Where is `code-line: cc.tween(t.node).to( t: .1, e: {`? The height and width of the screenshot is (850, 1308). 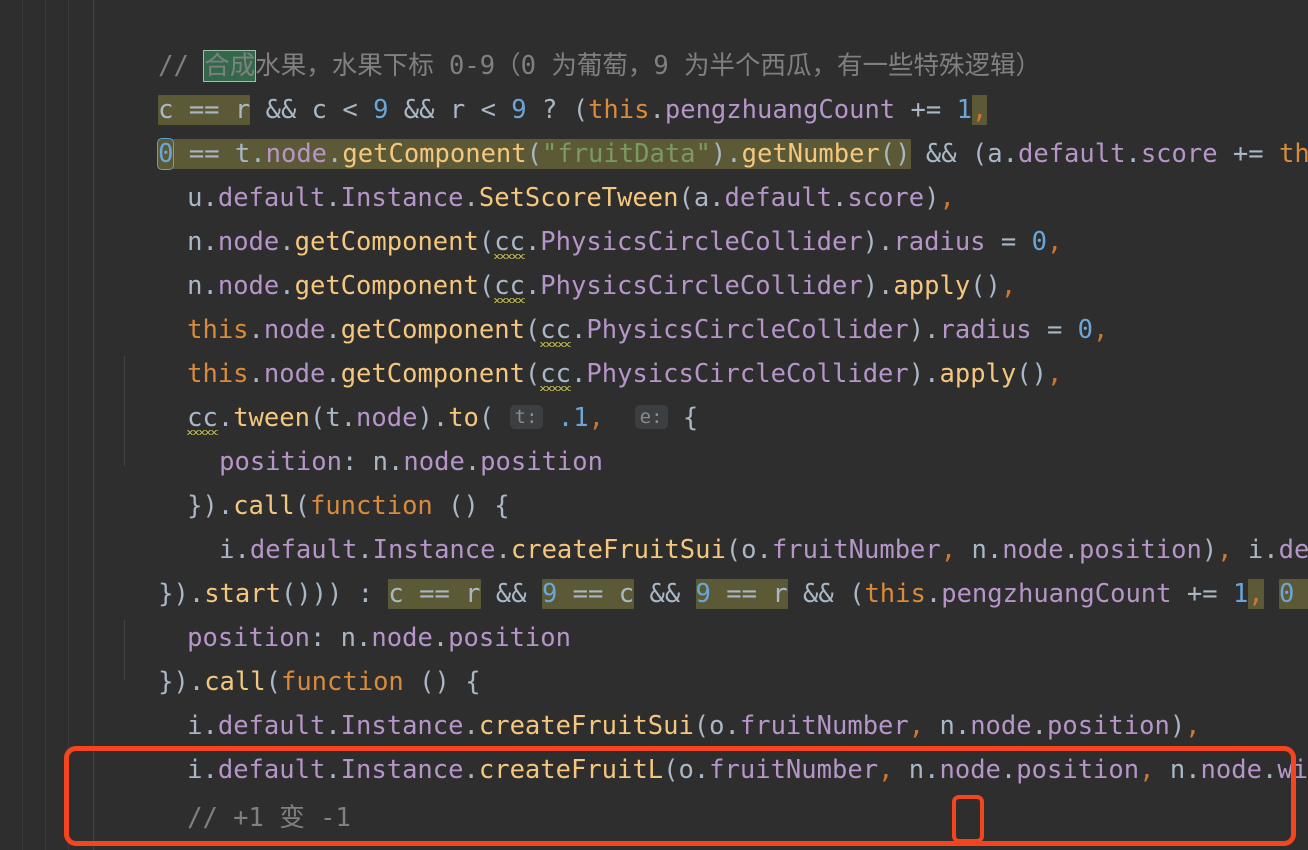 code-line: cc.tween(t.node).to( t: .1, e: { is located at coordinates (654, 392).